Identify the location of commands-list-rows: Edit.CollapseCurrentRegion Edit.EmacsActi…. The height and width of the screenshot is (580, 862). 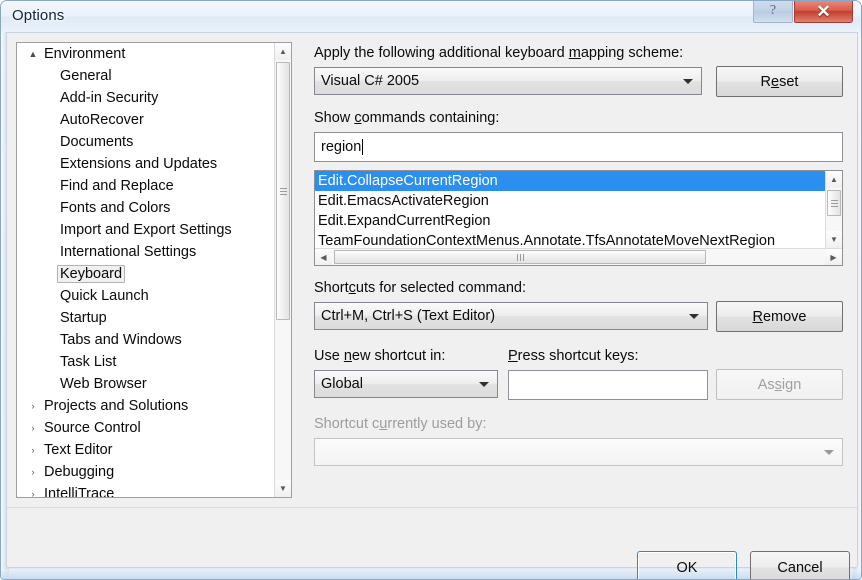
(578, 211).